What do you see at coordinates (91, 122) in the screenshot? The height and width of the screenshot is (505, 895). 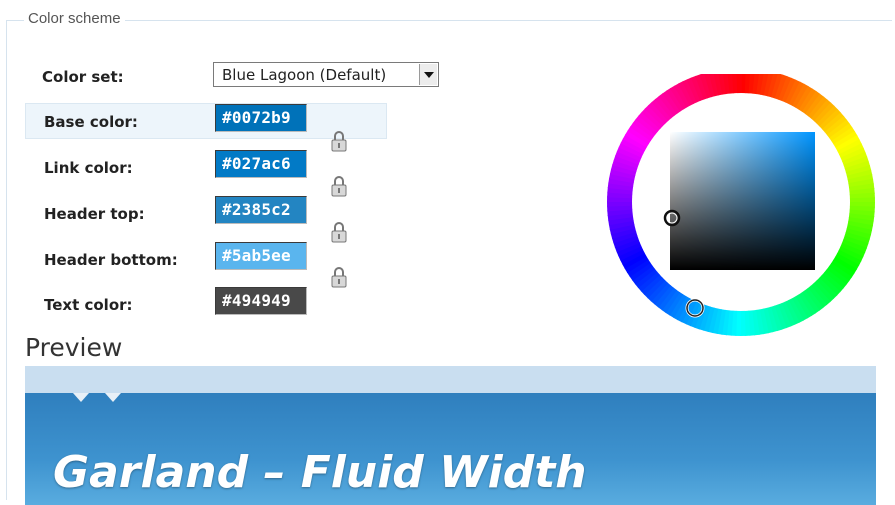 I see `base-color-label: Base color:` at bounding box center [91, 122].